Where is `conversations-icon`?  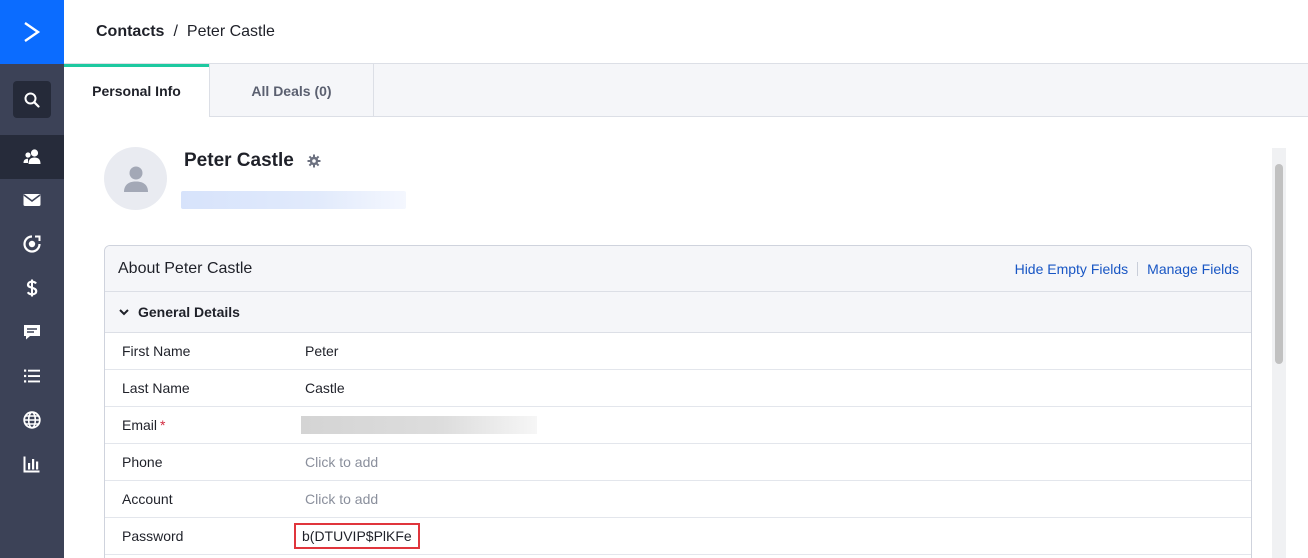
conversations-icon is located at coordinates (32, 332).